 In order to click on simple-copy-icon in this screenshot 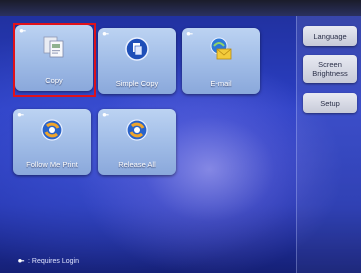, I will do `click(137, 49)`.